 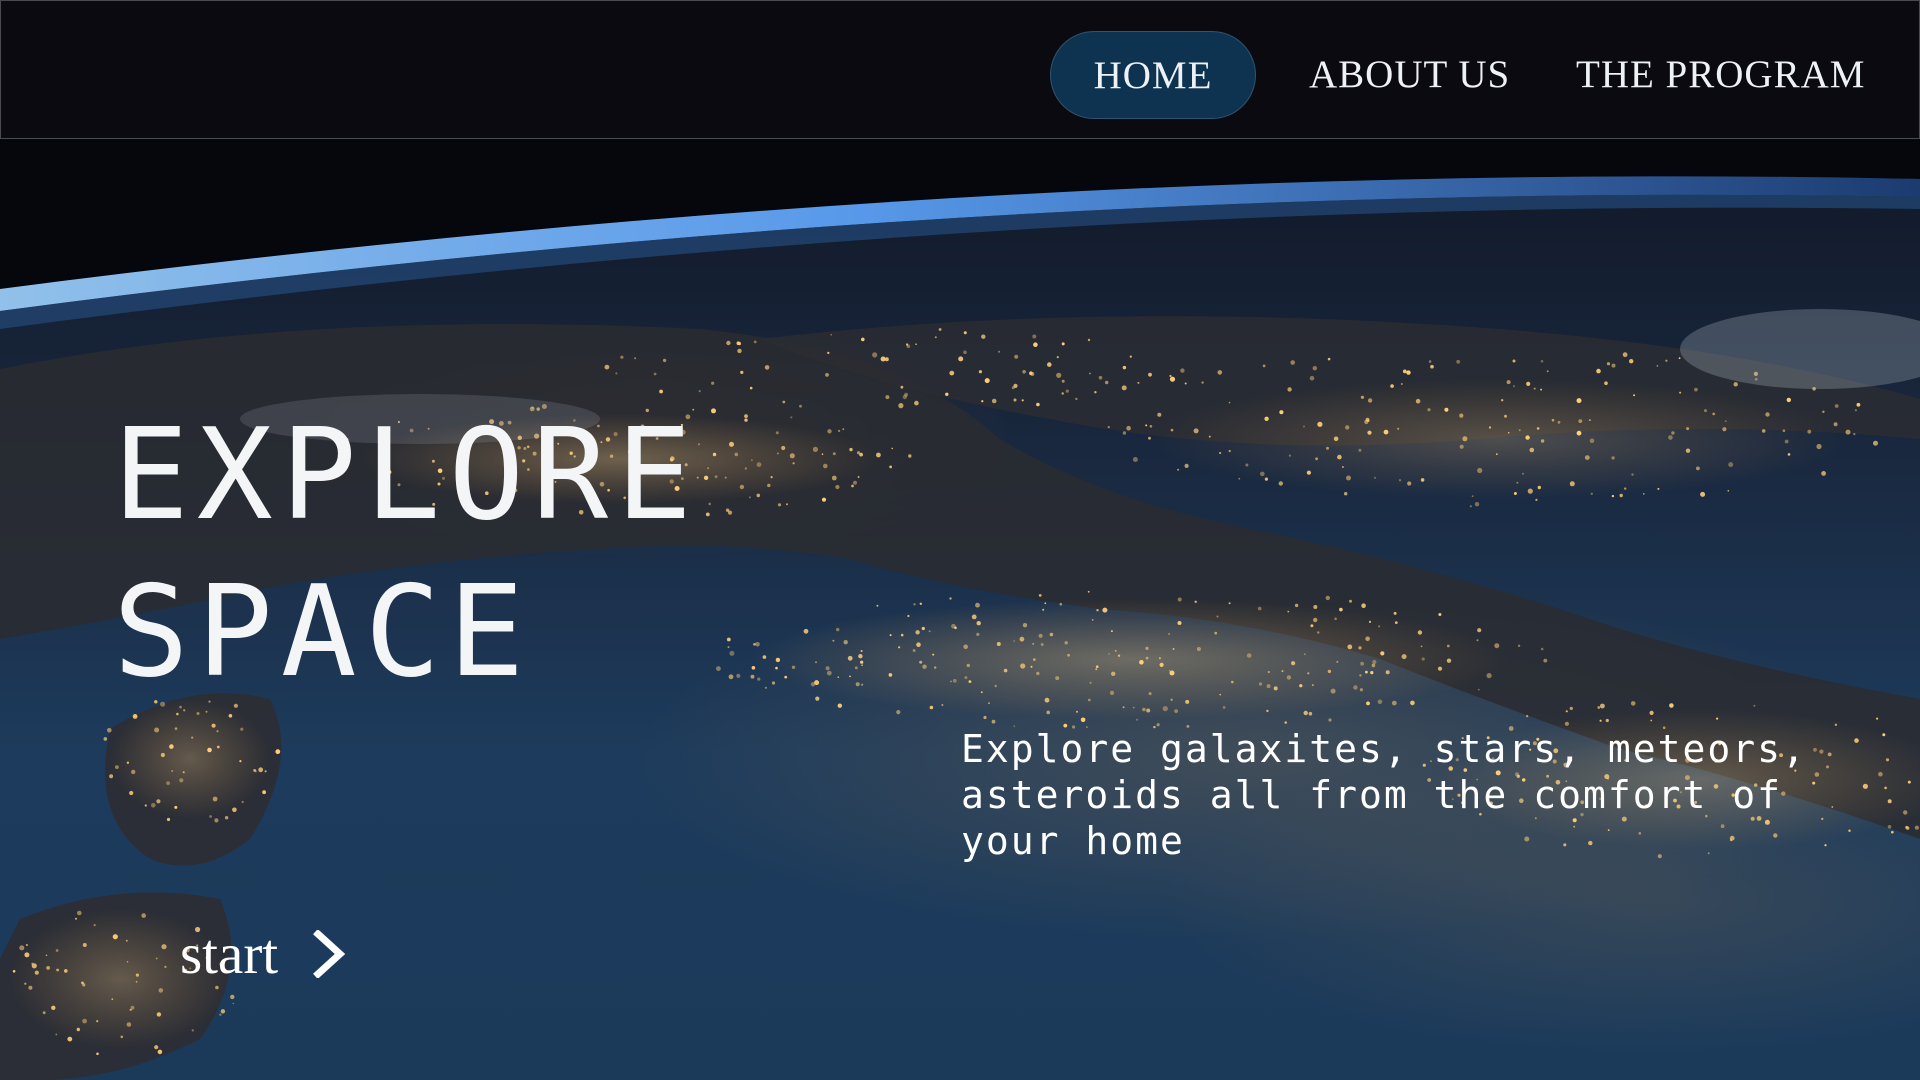 What do you see at coordinates (406, 553) in the screenshot?
I see `hero-title: EXPLORE SPACE` at bounding box center [406, 553].